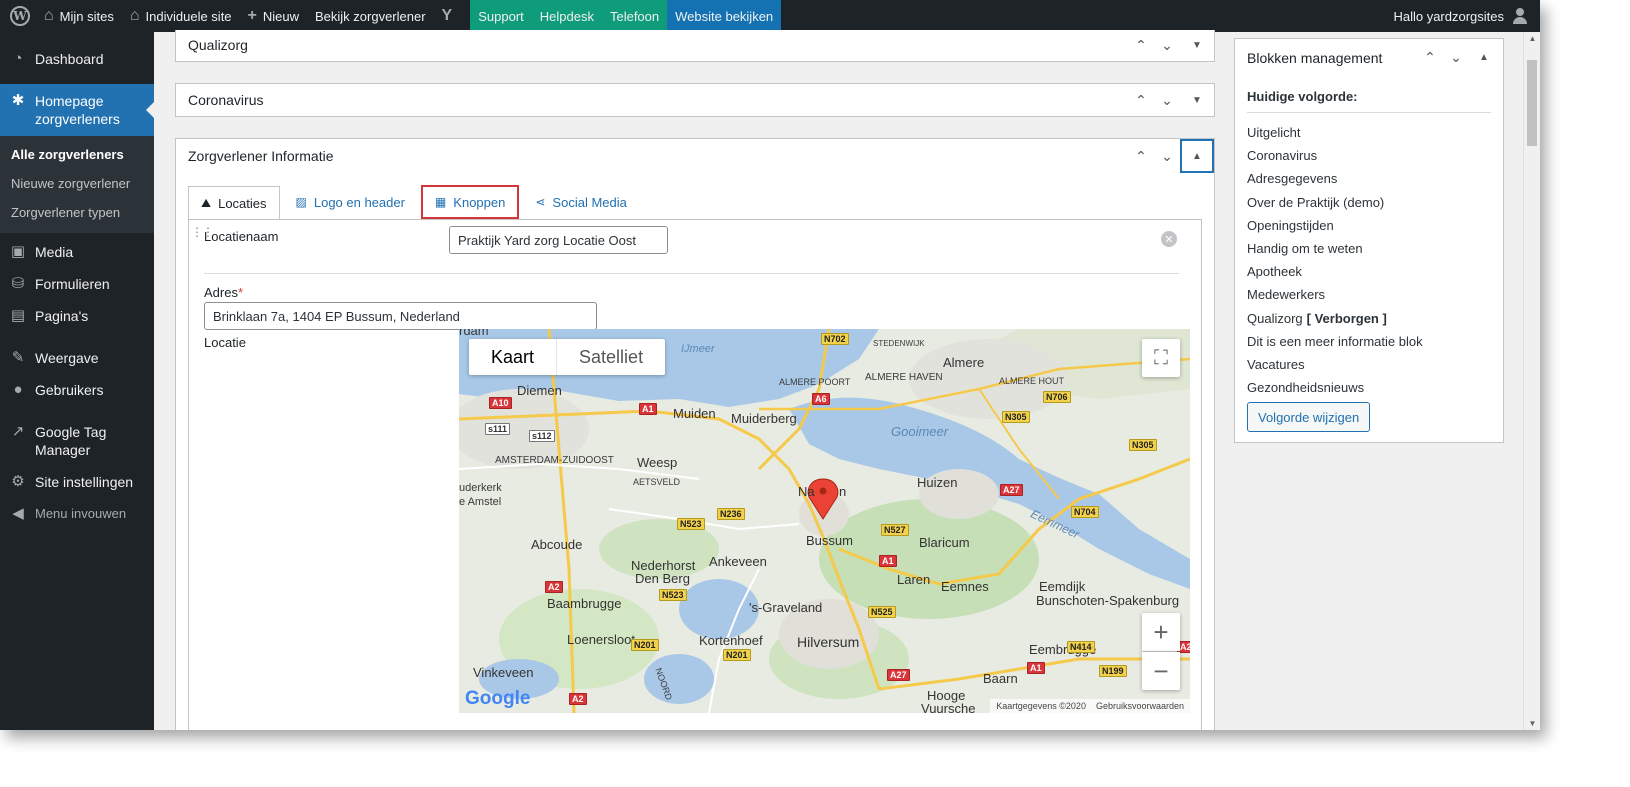 This screenshot has width=1630, height=787. I want to click on map-label: Eemnes, so click(965, 586).